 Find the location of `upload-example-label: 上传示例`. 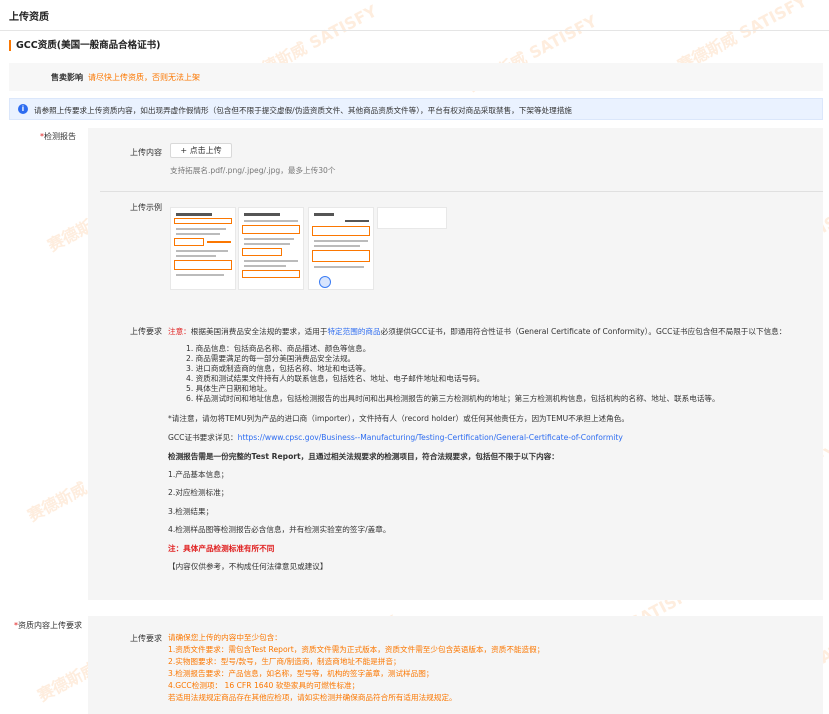

upload-example-label: 上传示例 is located at coordinates (146, 207).